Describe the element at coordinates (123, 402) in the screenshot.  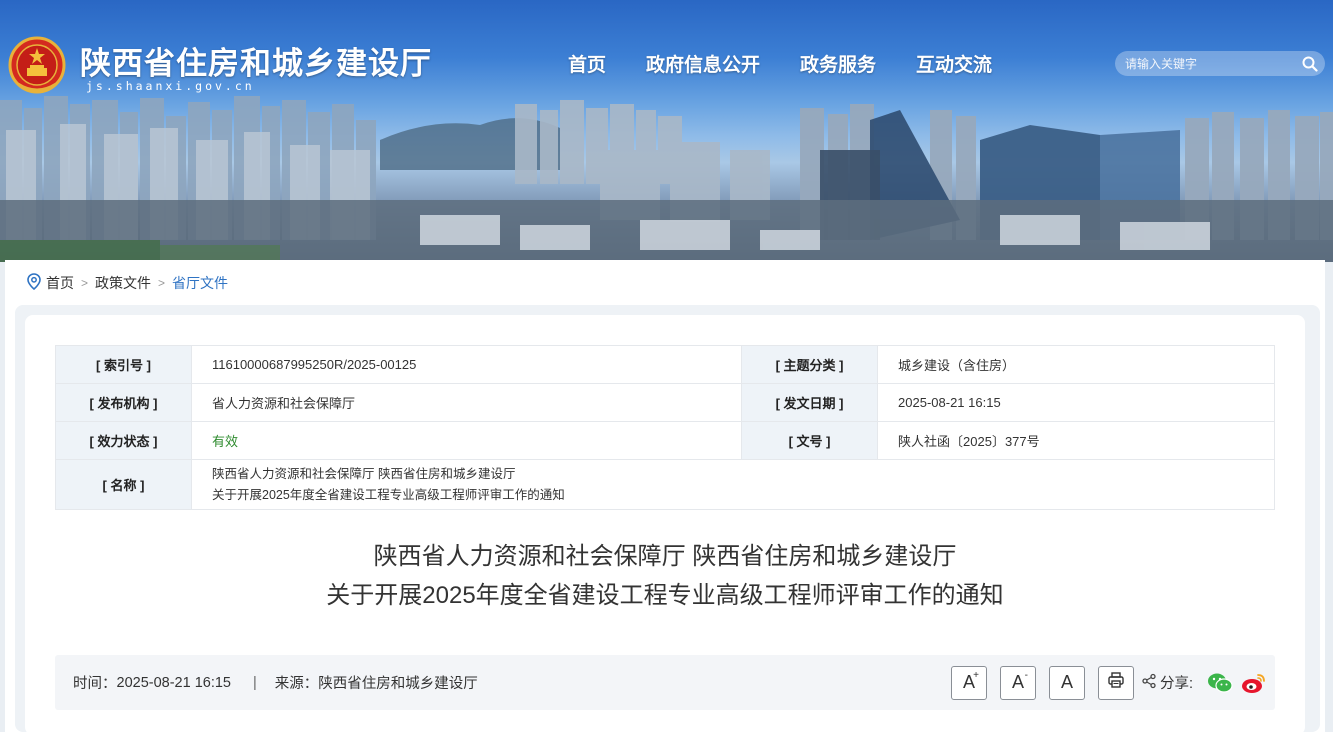
I see `publisher-label: [ 发布机构 ]` at that location.